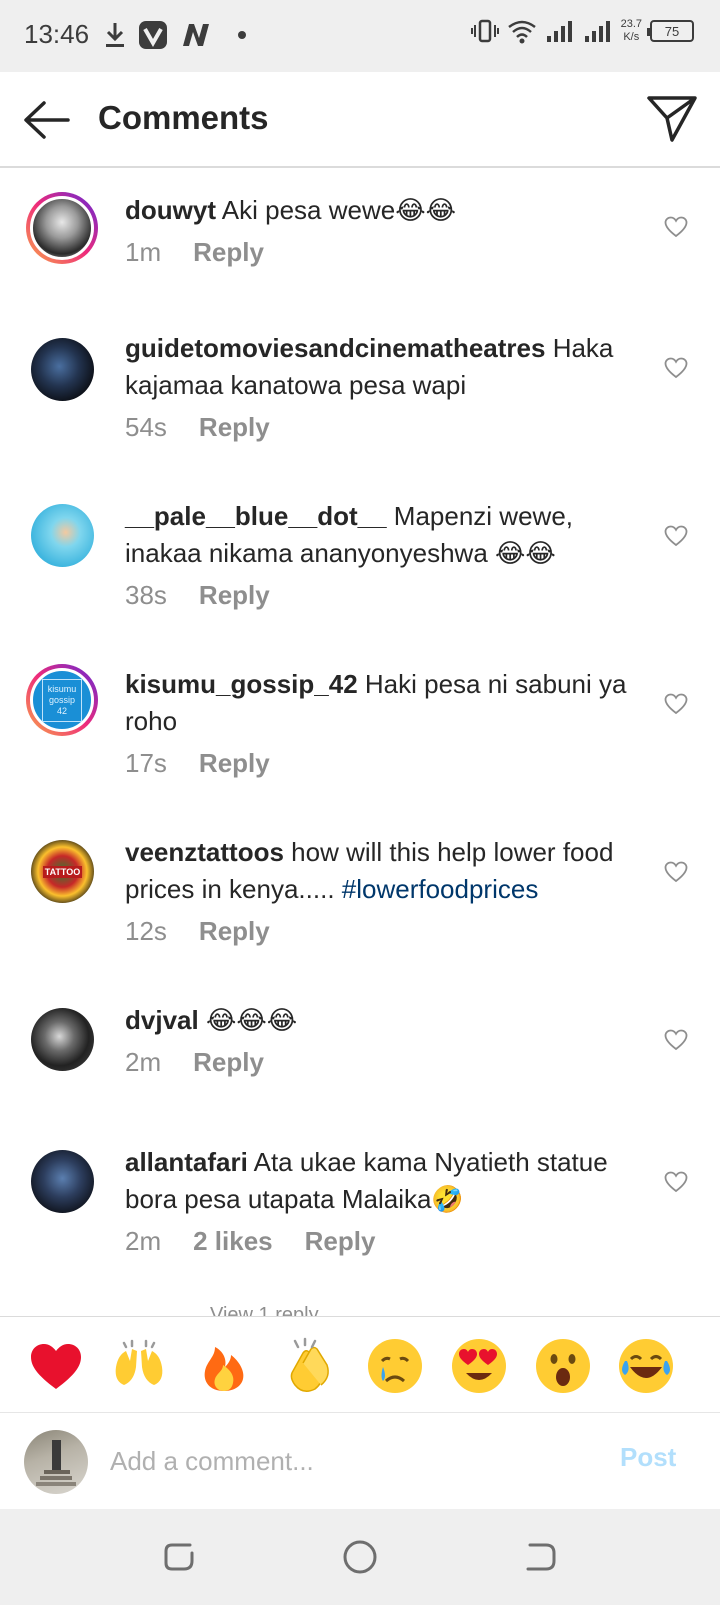 The width and height of the screenshot is (720, 1605). What do you see at coordinates (256, 516) in the screenshot?
I see `comment-username: __pale__blue__dot__` at bounding box center [256, 516].